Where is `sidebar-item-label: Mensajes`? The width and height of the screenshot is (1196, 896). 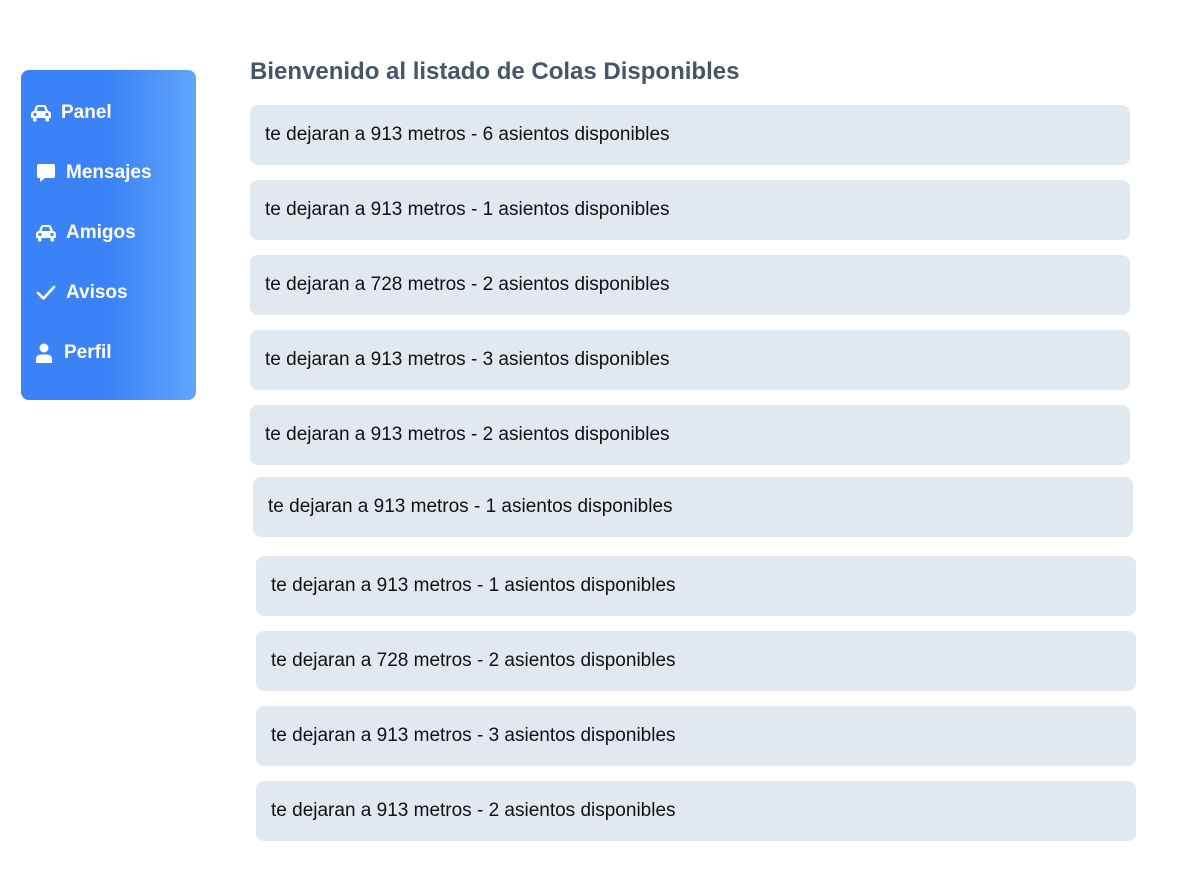 sidebar-item-label: Mensajes is located at coordinates (109, 172).